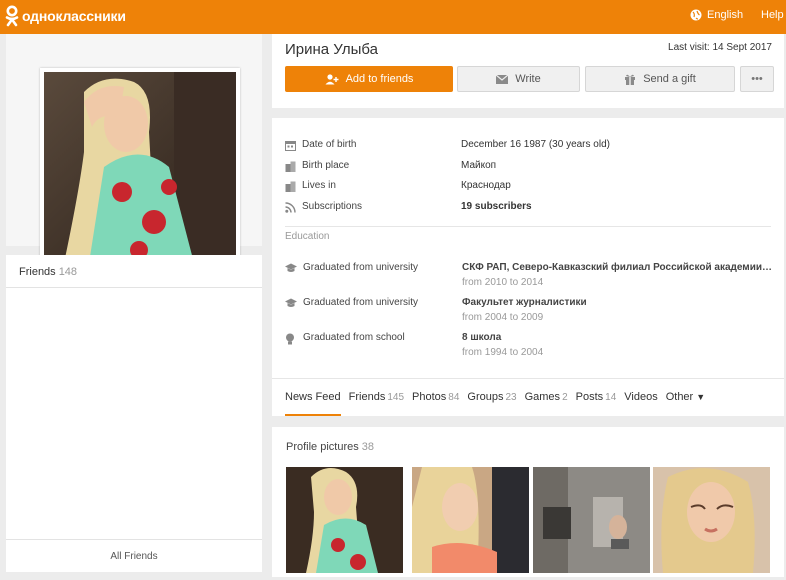 The height and width of the screenshot is (580, 786). Describe the element at coordinates (332, 78) in the screenshot. I see `add-user-icon` at that location.